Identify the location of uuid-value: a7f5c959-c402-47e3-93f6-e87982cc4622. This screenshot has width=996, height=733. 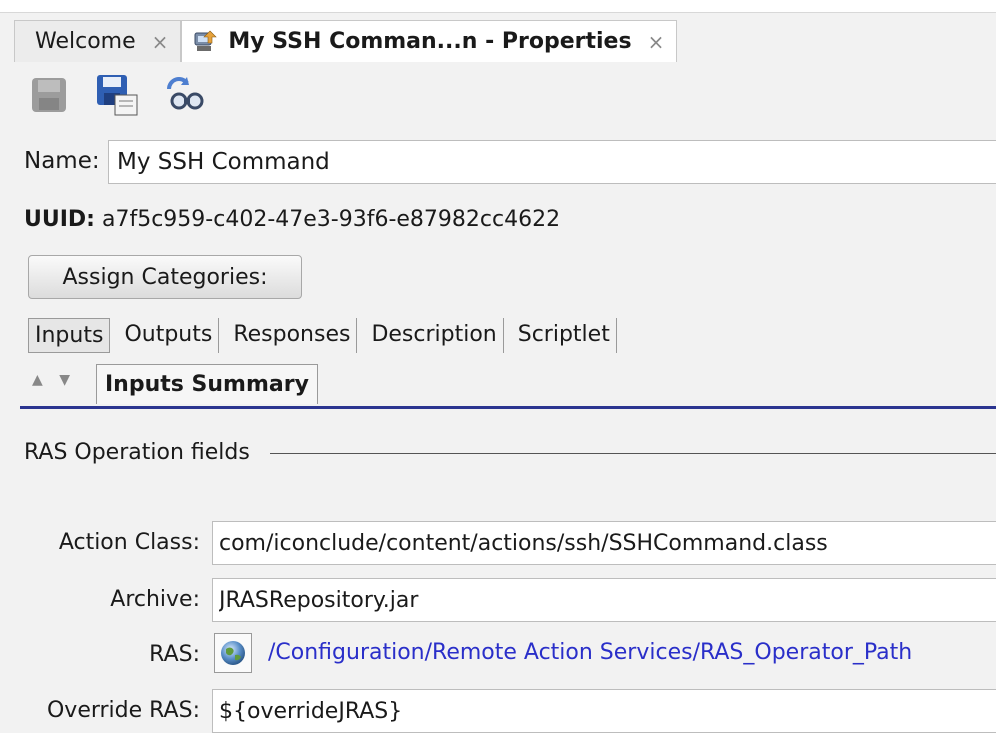
(331, 219).